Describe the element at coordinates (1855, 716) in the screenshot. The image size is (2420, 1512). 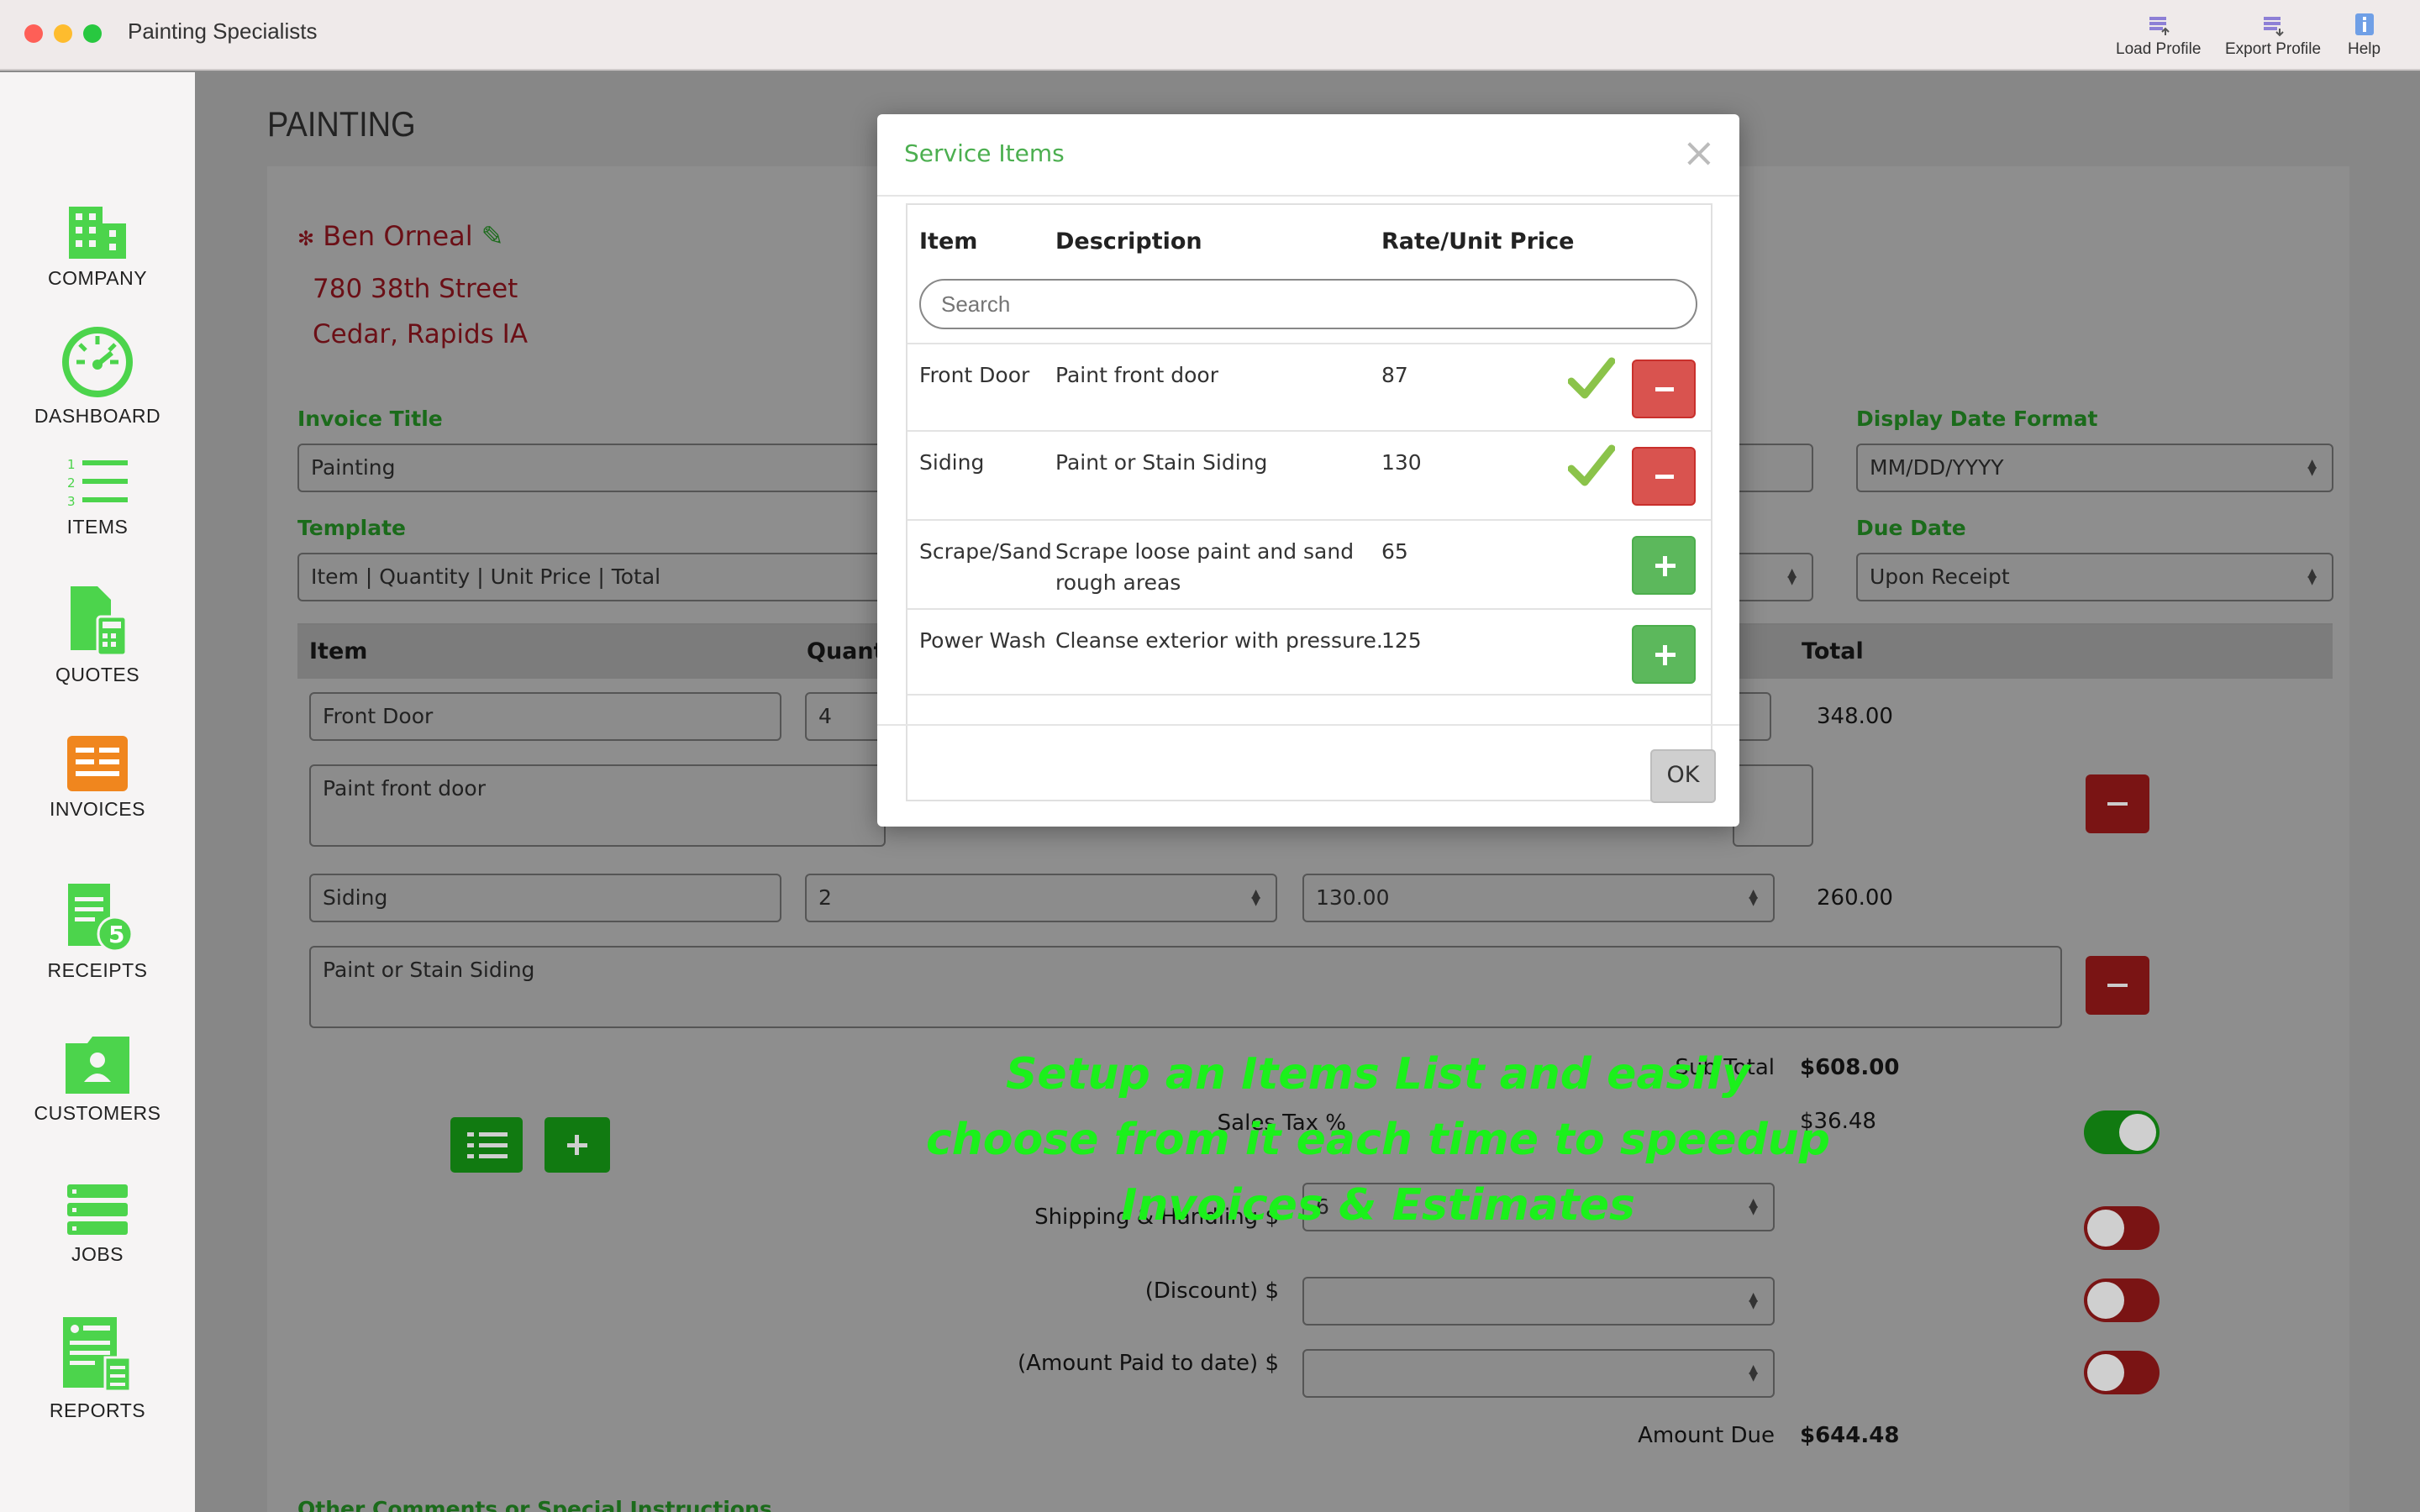
I see `line-total: 348.00` at that location.